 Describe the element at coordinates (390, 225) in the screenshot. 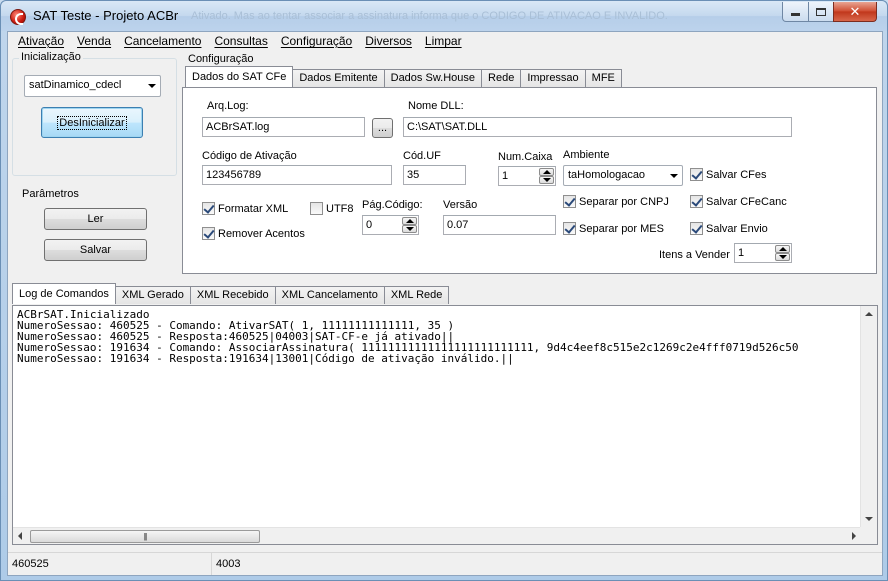

I see `pag-codigo-spinner: 0` at that location.